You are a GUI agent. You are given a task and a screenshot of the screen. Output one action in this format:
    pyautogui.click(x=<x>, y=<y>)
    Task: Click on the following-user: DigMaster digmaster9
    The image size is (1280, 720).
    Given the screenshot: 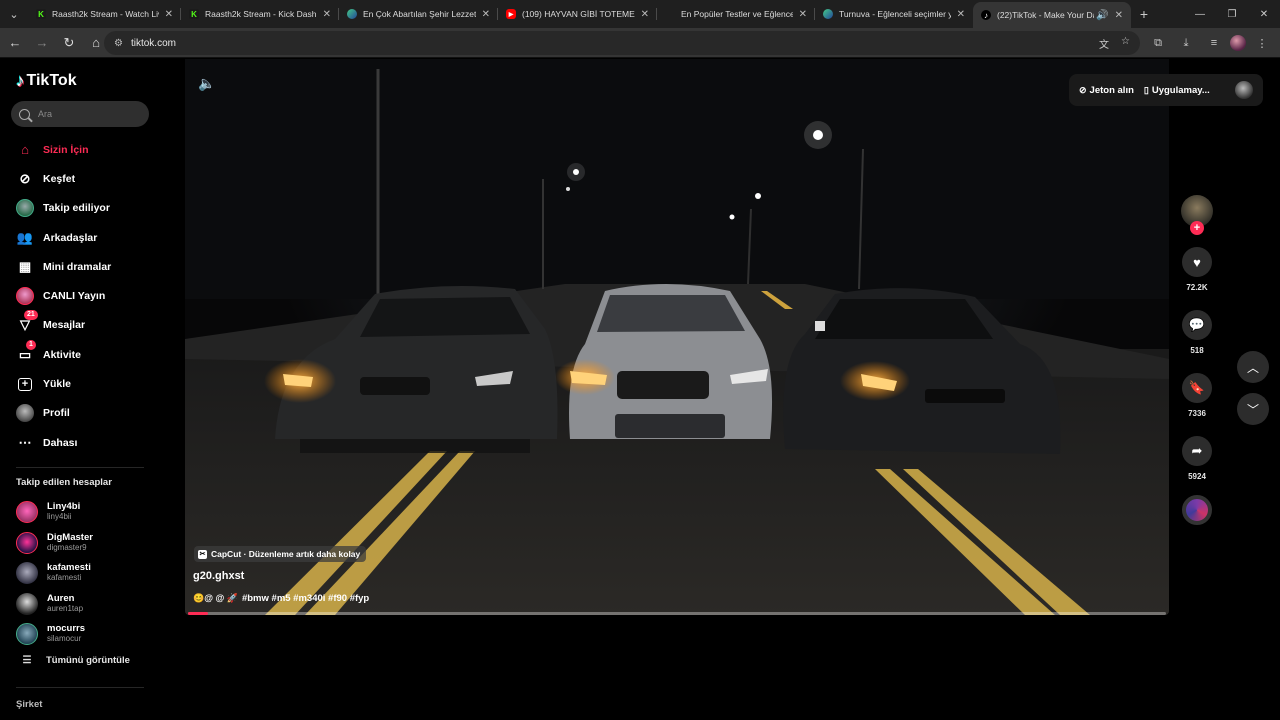 What is the action you would take?
    pyautogui.click(x=86, y=543)
    